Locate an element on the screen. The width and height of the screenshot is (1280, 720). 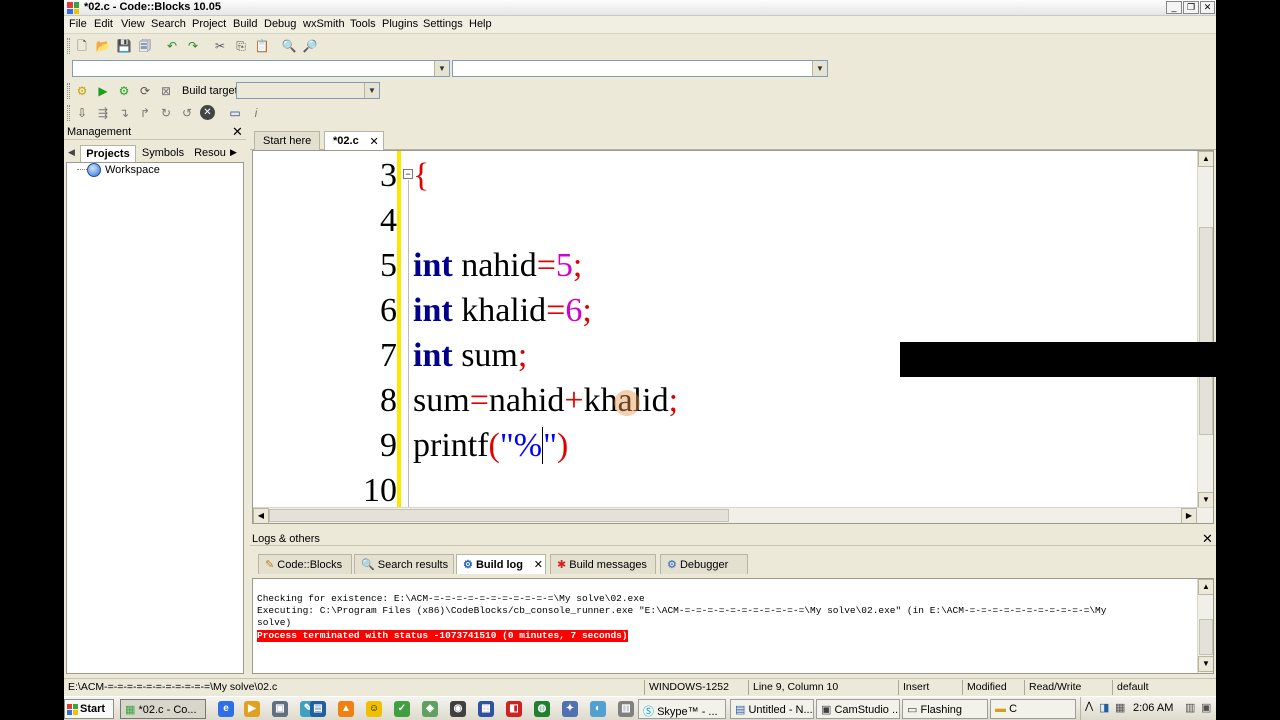
show-desktop-icon: ▣ is located at coordinates (1206, 707).